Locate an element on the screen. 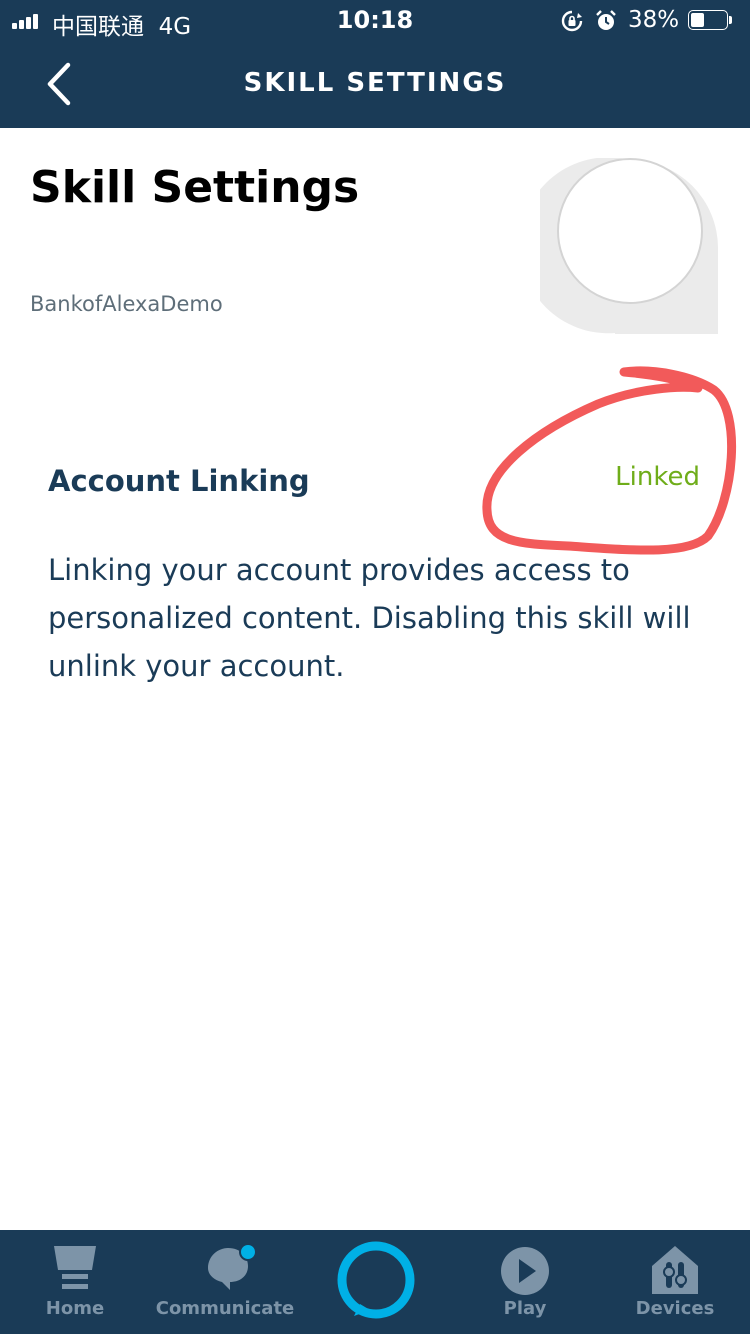  battery-percent: 38% is located at coordinates (654, 20).